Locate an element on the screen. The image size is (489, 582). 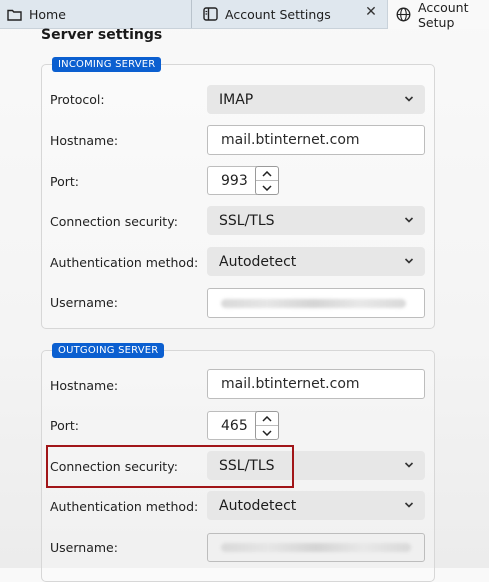
outgoing-hostname-value: mail.btinternet.com is located at coordinates (290, 384).